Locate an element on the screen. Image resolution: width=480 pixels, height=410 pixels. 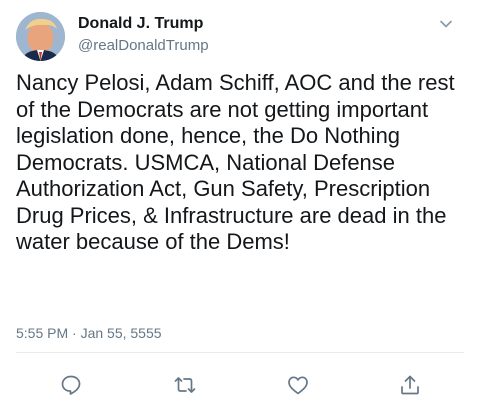
share-icon is located at coordinates (410, 385).